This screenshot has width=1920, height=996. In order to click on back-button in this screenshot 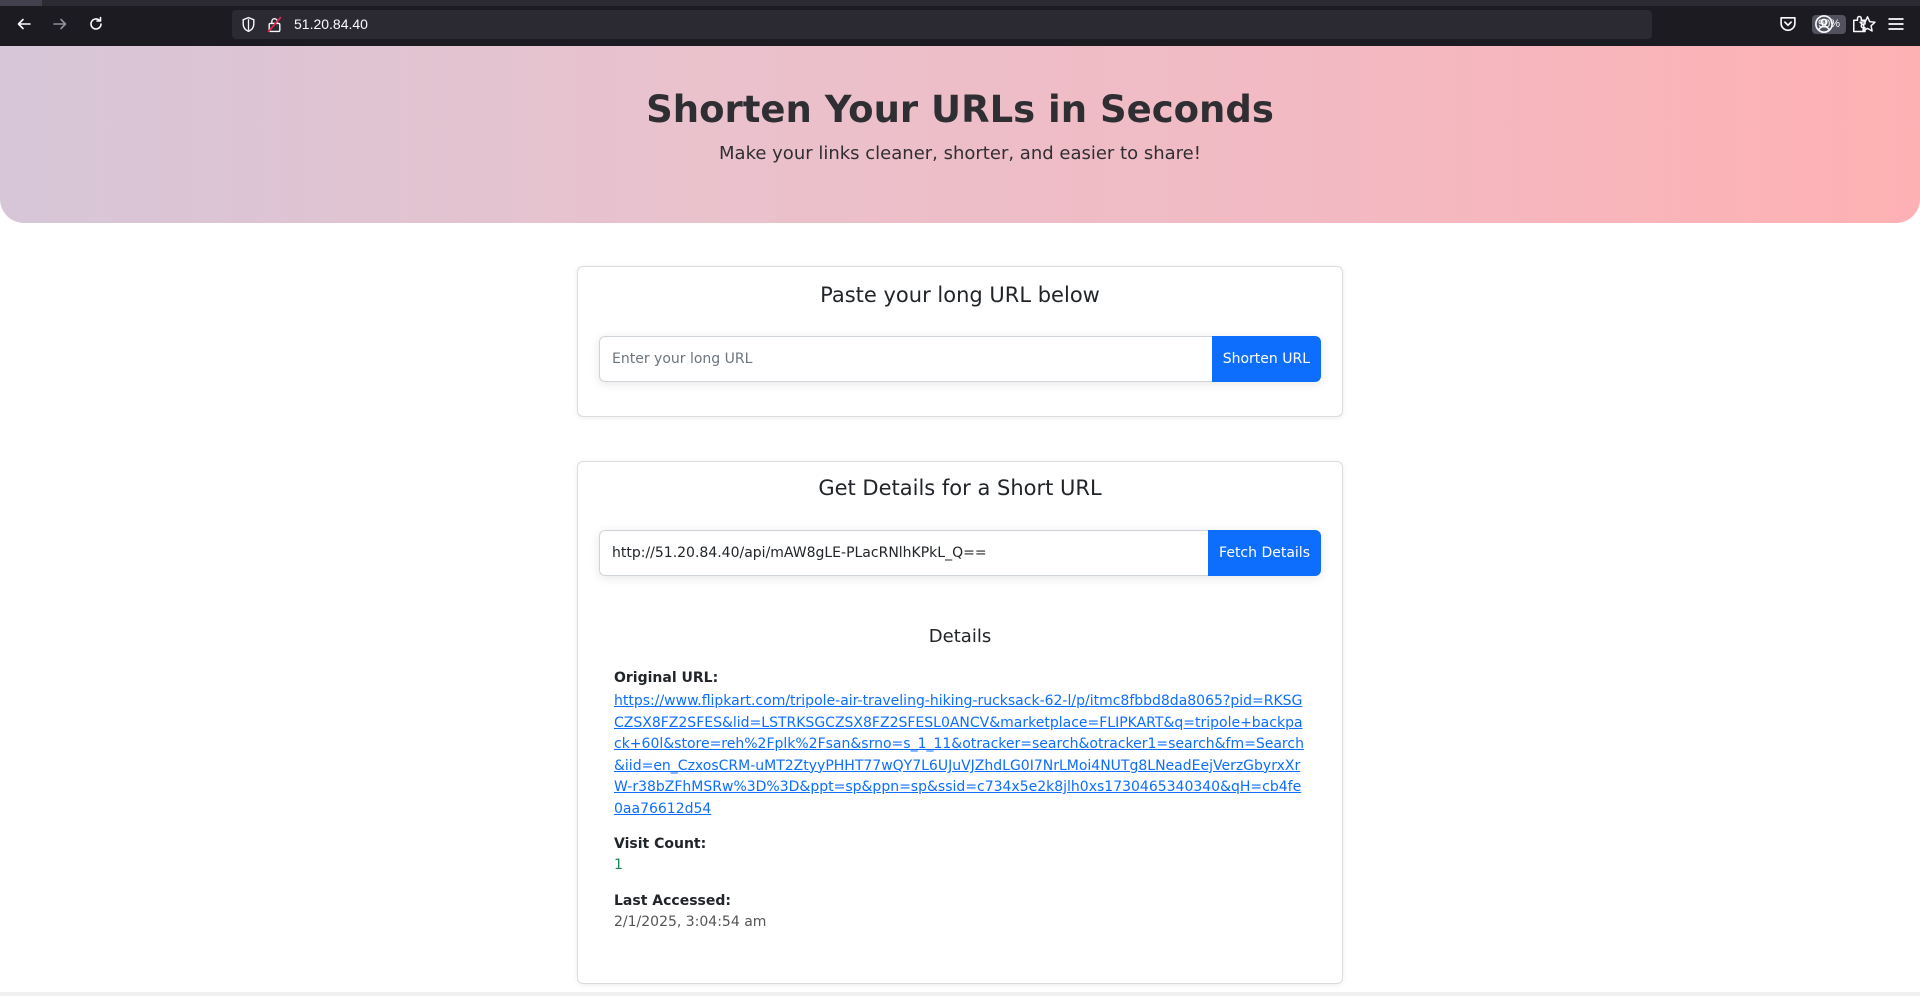, I will do `click(24, 24)`.